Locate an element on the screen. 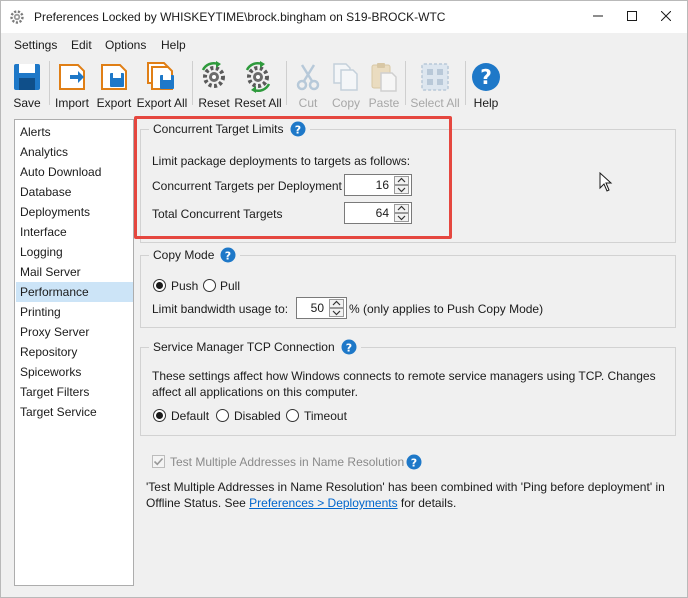 The height and width of the screenshot is (598, 688). pull-radio is located at coordinates (209, 285).